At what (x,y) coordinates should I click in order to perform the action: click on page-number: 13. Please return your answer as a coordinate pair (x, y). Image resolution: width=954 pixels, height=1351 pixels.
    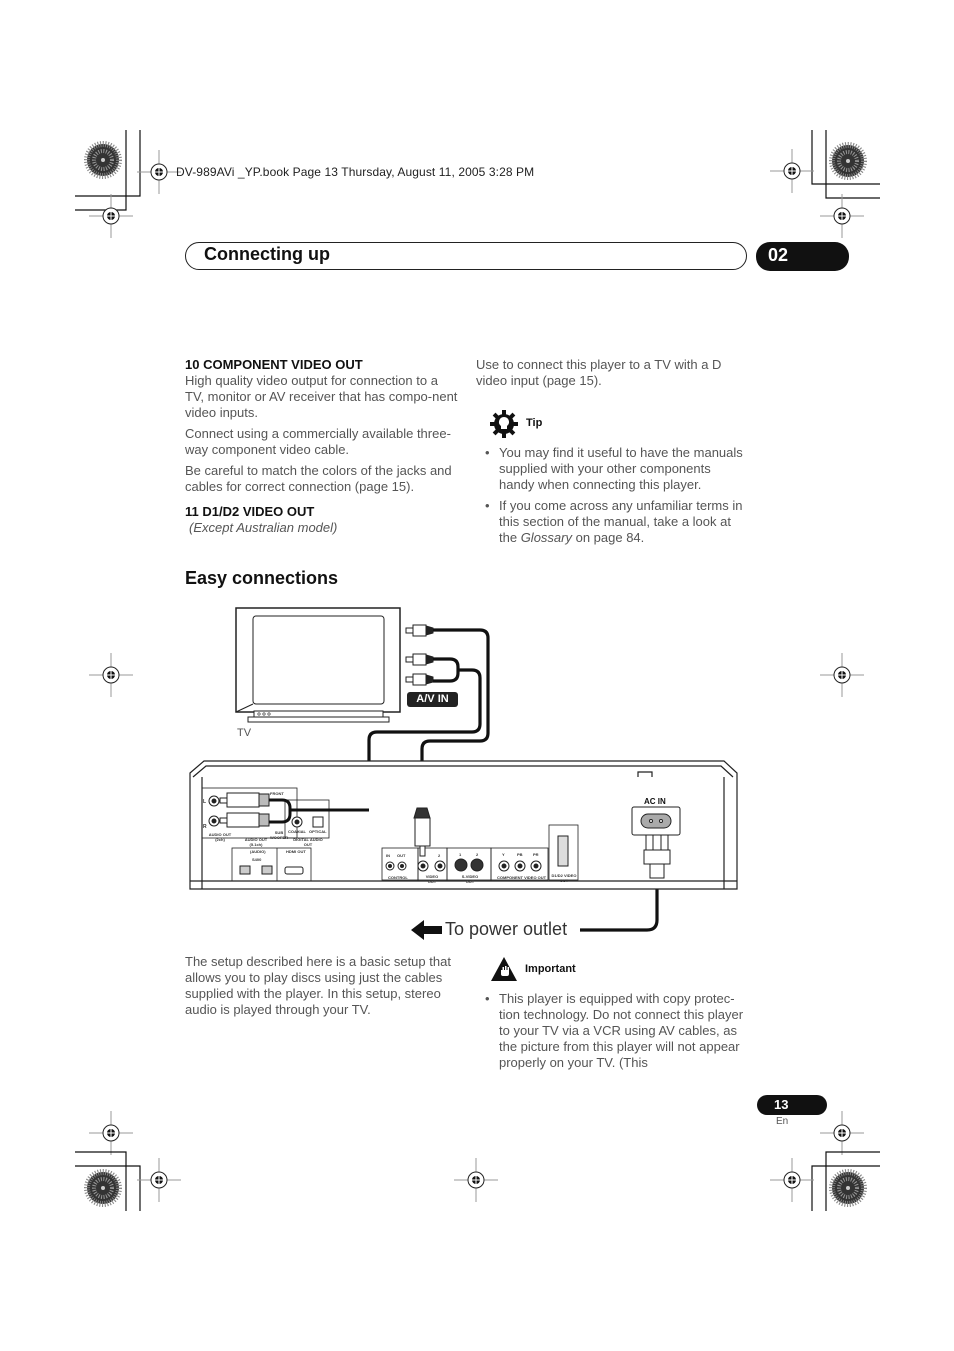
    Looking at the image, I should click on (781, 1104).